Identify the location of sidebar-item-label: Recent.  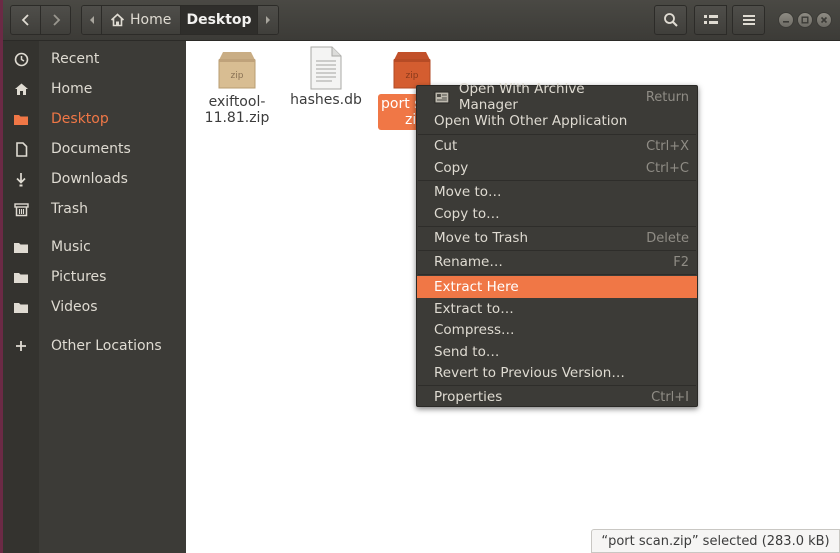
(75, 59).